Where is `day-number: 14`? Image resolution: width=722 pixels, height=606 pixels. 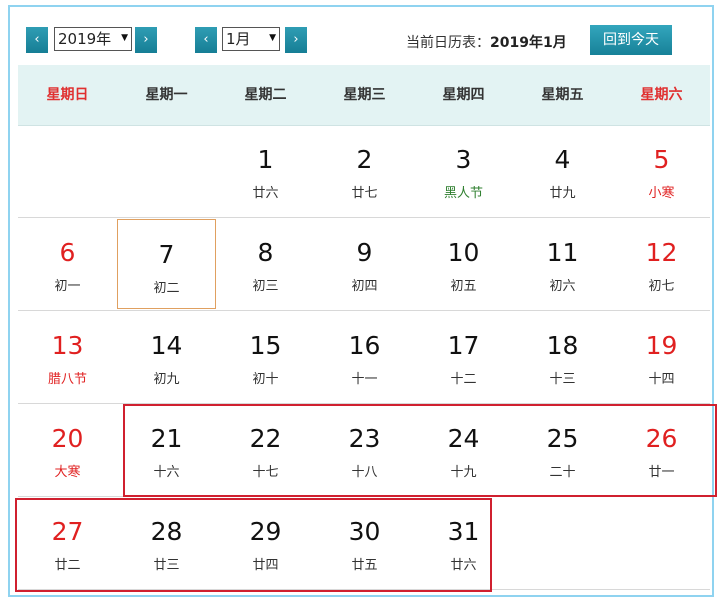 day-number: 14 is located at coordinates (166, 345).